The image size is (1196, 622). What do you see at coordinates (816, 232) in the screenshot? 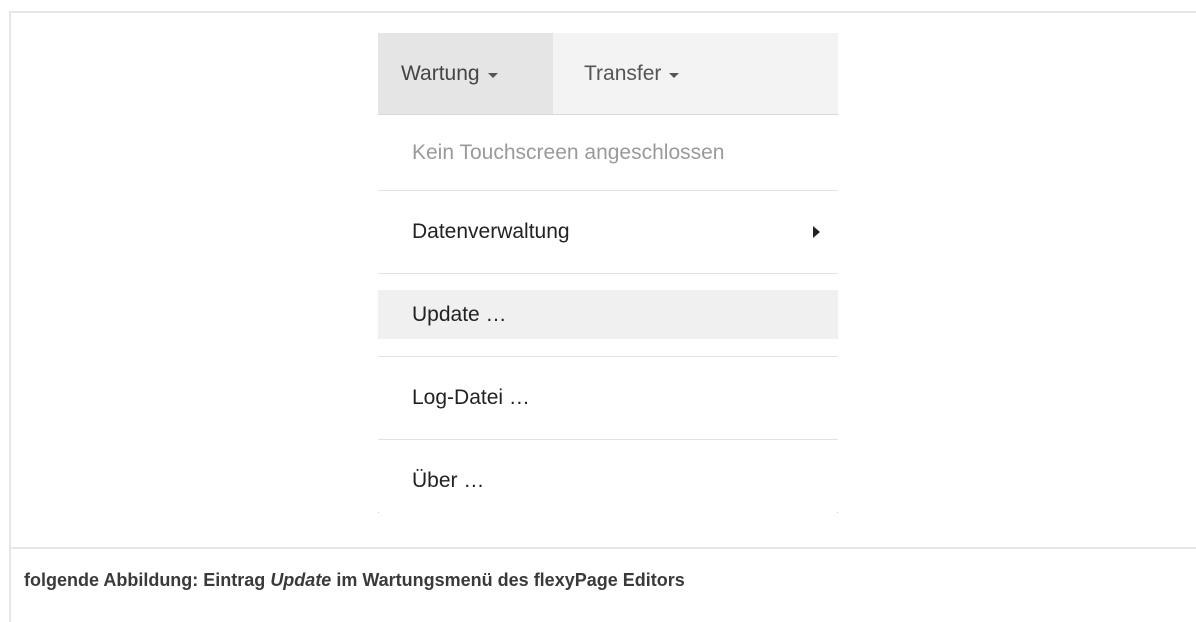
I see `chevron-right-icon` at bounding box center [816, 232].